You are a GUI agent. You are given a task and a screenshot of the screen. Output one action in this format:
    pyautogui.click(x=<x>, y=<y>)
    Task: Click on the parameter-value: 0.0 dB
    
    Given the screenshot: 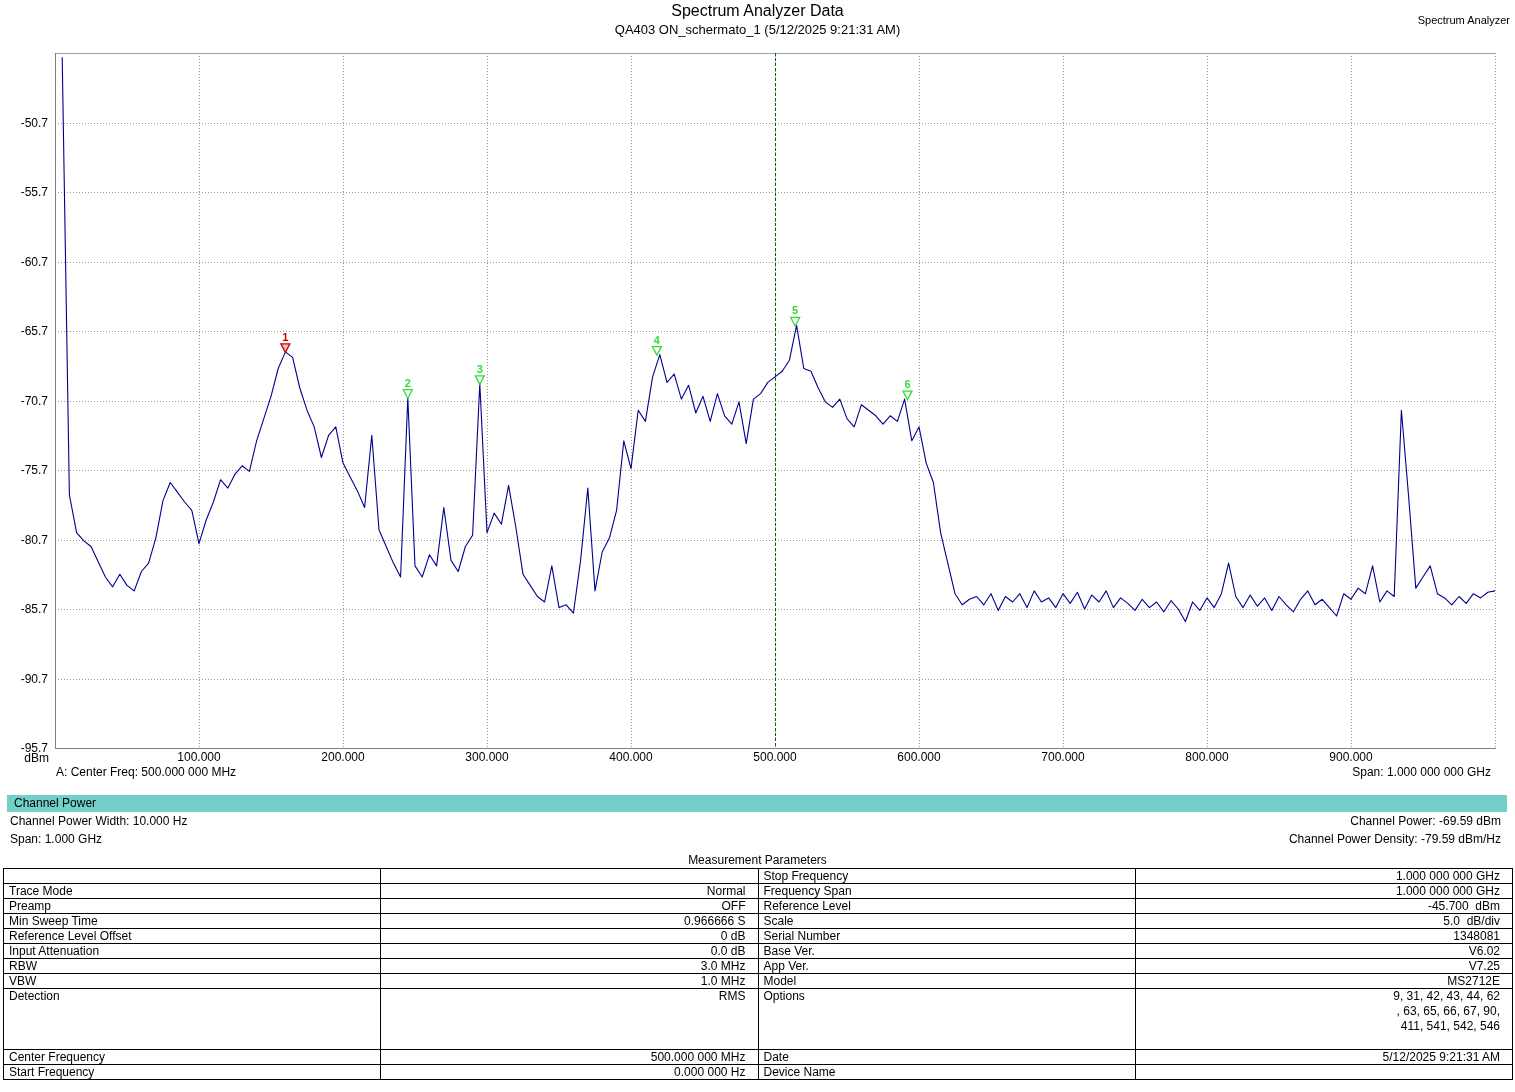 What is the action you would take?
    pyautogui.click(x=569, y=951)
    